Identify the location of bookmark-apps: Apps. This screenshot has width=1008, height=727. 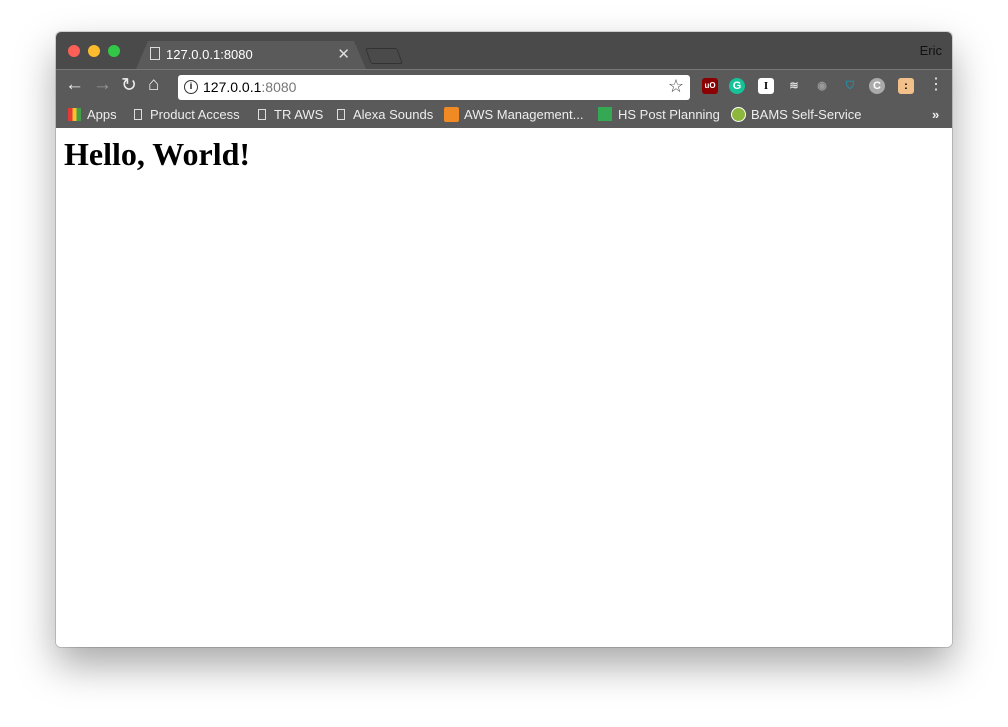
(92, 114).